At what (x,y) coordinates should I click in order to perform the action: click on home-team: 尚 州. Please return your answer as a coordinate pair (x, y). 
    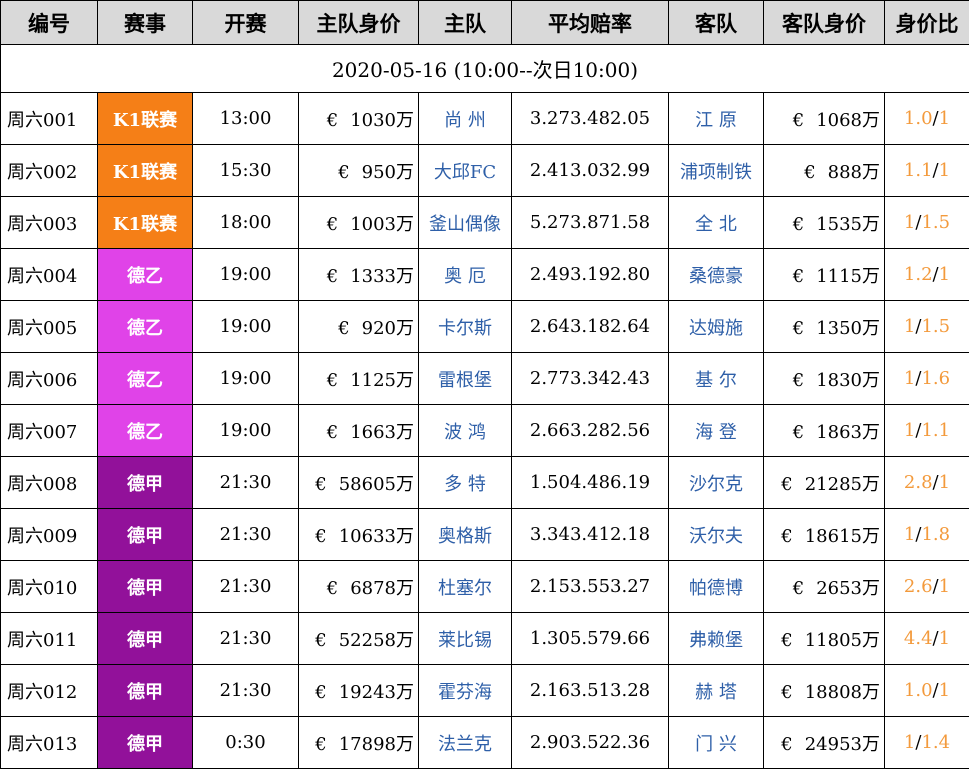
    Looking at the image, I should click on (465, 118).